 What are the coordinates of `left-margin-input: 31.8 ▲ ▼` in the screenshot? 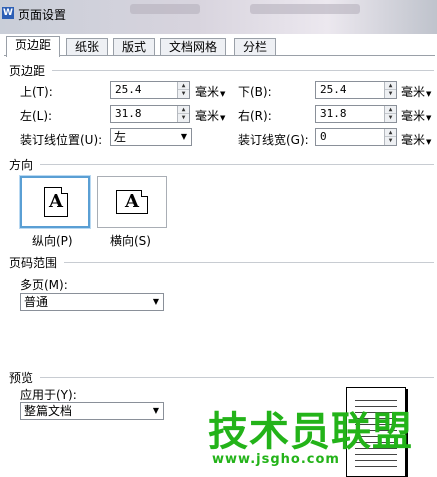 It's located at (150, 114).